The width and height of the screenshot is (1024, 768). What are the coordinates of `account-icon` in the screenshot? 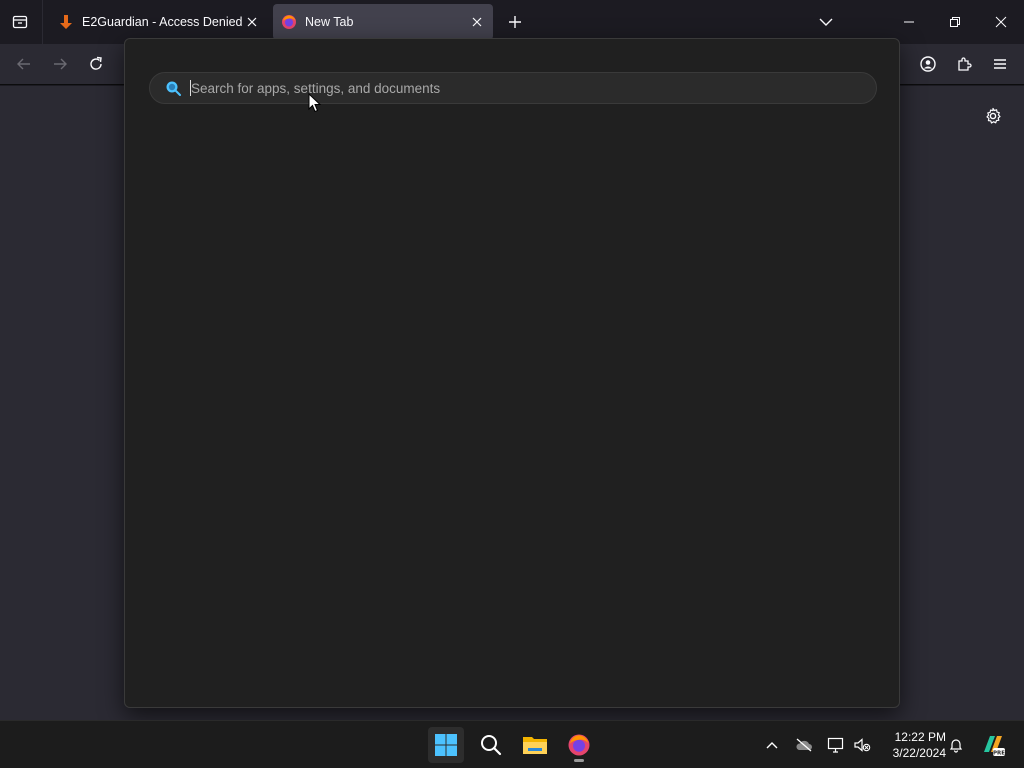 It's located at (928, 64).